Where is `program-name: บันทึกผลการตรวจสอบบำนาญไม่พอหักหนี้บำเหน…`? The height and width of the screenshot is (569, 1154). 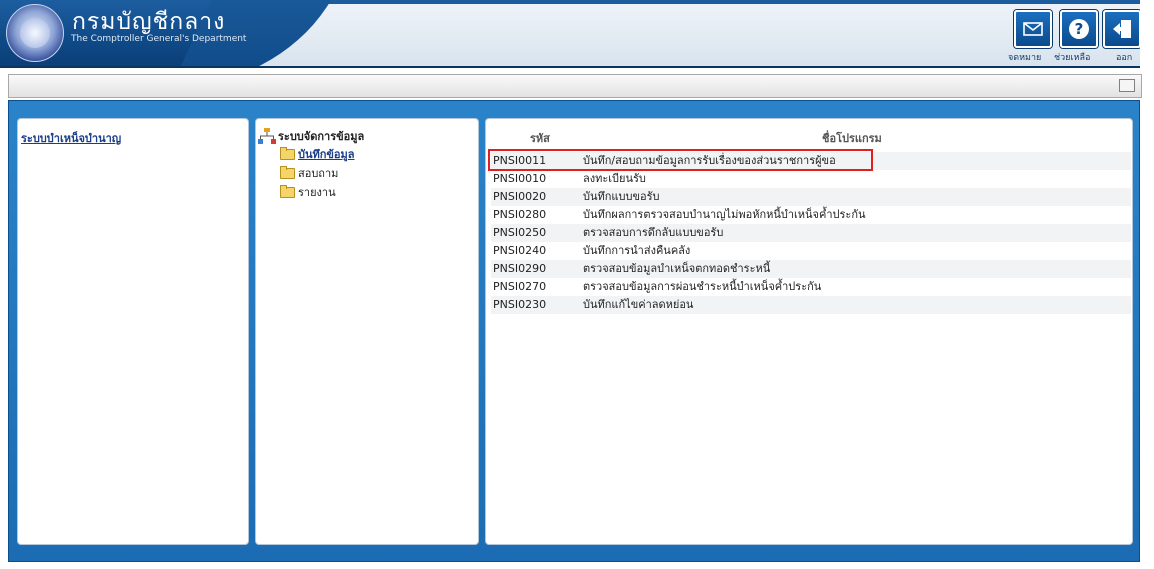 program-name: บันทึกผลการตรวจสอบบำนาญไม่พอหักหนี้บำเหน… is located at coordinates (724, 214).